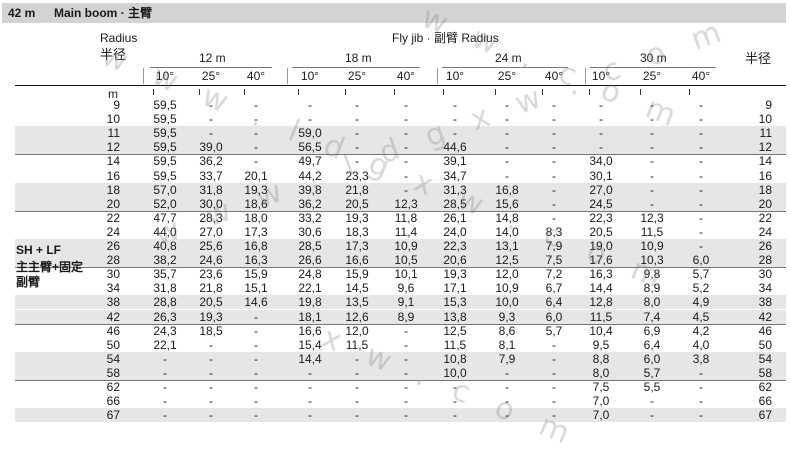 This screenshot has width=790, height=455. I want to click on load-value: 23,6, so click(211, 274).